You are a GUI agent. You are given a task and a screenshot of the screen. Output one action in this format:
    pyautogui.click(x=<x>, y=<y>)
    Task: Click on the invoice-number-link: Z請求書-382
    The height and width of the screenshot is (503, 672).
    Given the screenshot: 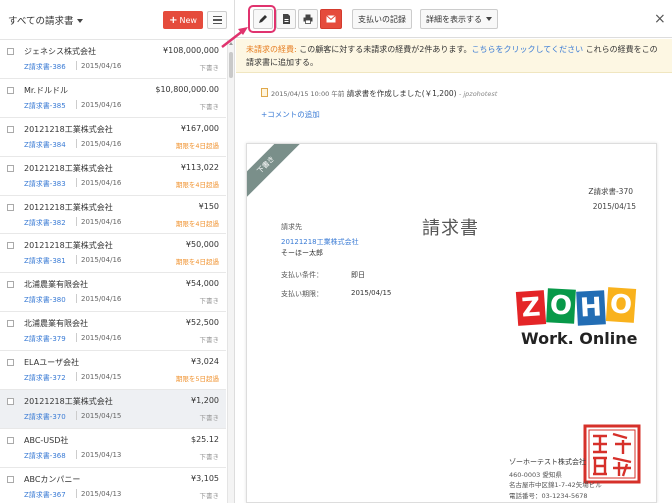 What is the action you would take?
    pyautogui.click(x=45, y=223)
    